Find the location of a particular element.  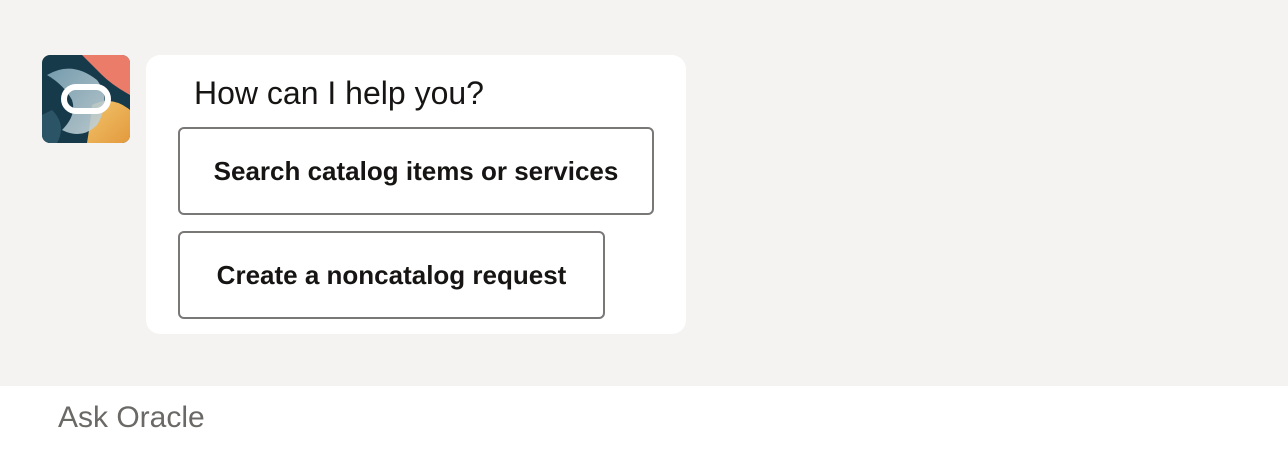

search-catalog-button: Search catalog items or services is located at coordinates (416, 171).